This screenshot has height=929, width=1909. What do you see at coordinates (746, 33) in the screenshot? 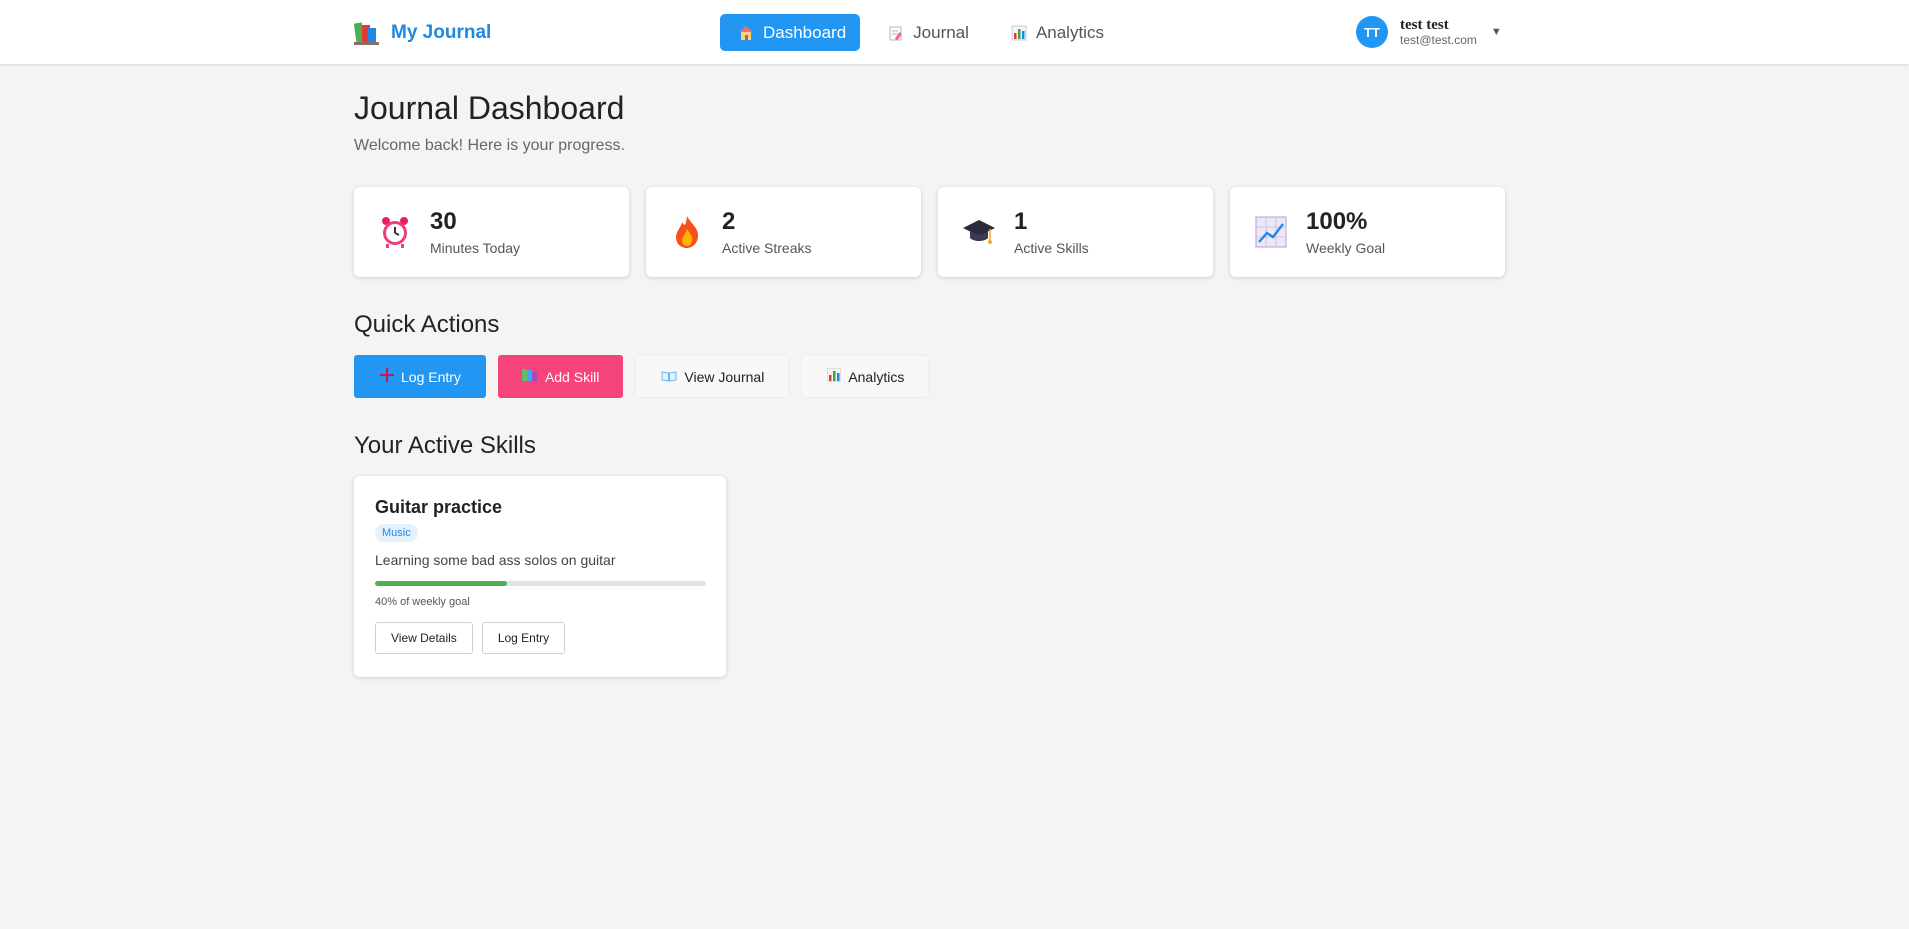
I see `house-icon` at bounding box center [746, 33].